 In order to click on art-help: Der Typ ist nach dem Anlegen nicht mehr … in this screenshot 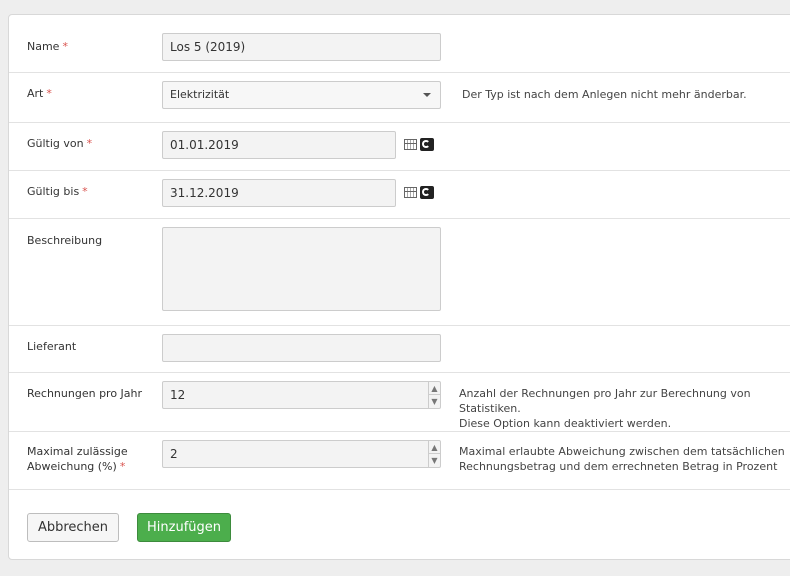, I will do `click(604, 94)`.